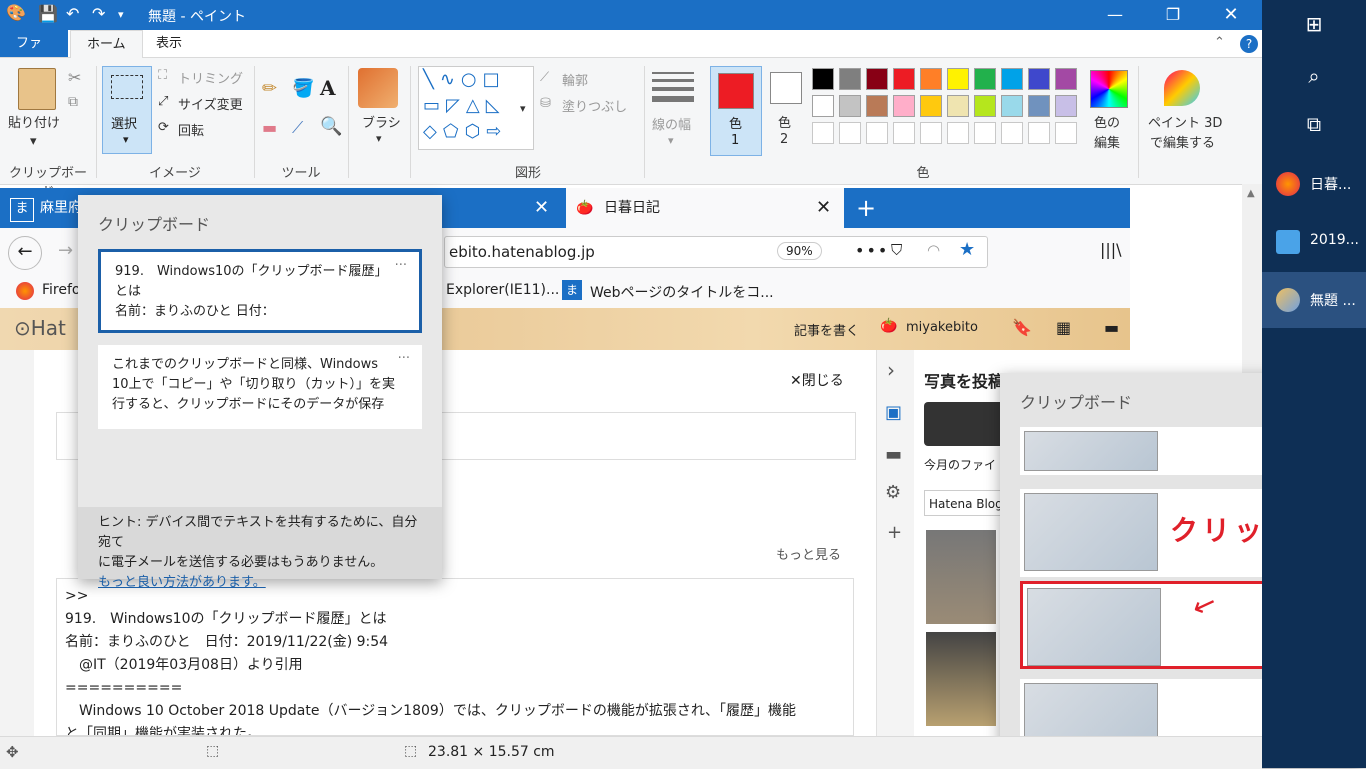 This screenshot has width=1366, height=769. Describe the element at coordinates (1182, 88) in the screenshot. I see `paint3d-icon` at that location.